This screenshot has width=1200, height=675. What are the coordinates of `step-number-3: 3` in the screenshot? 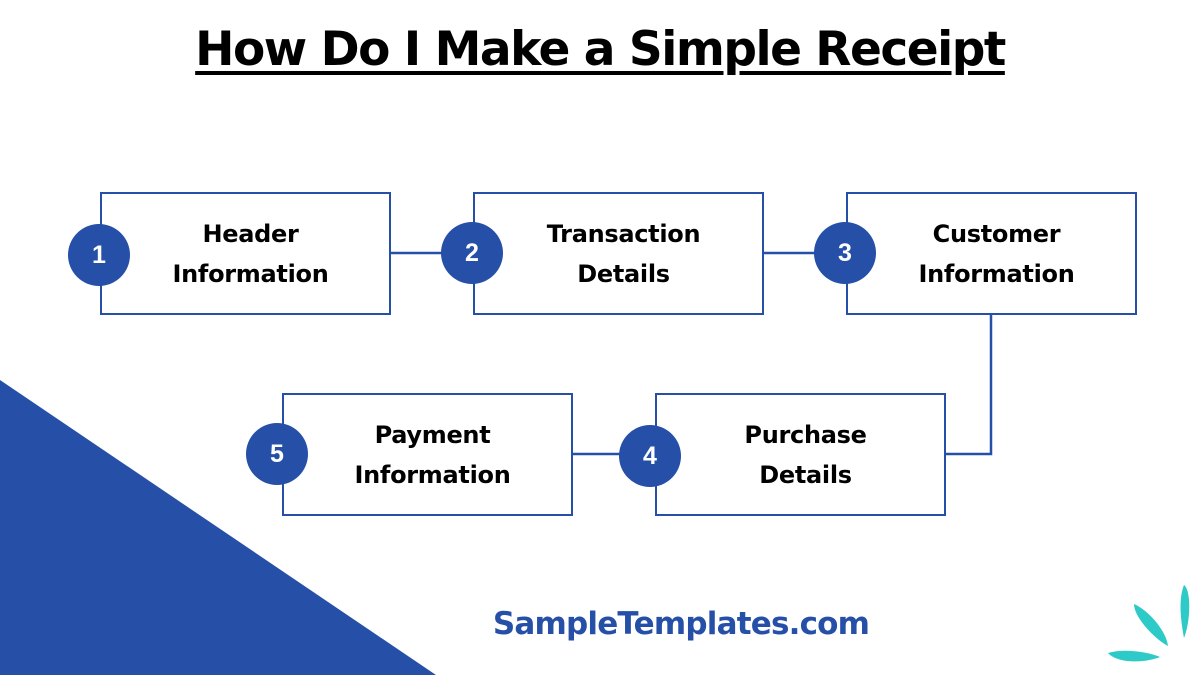 It's located at (845, 253).